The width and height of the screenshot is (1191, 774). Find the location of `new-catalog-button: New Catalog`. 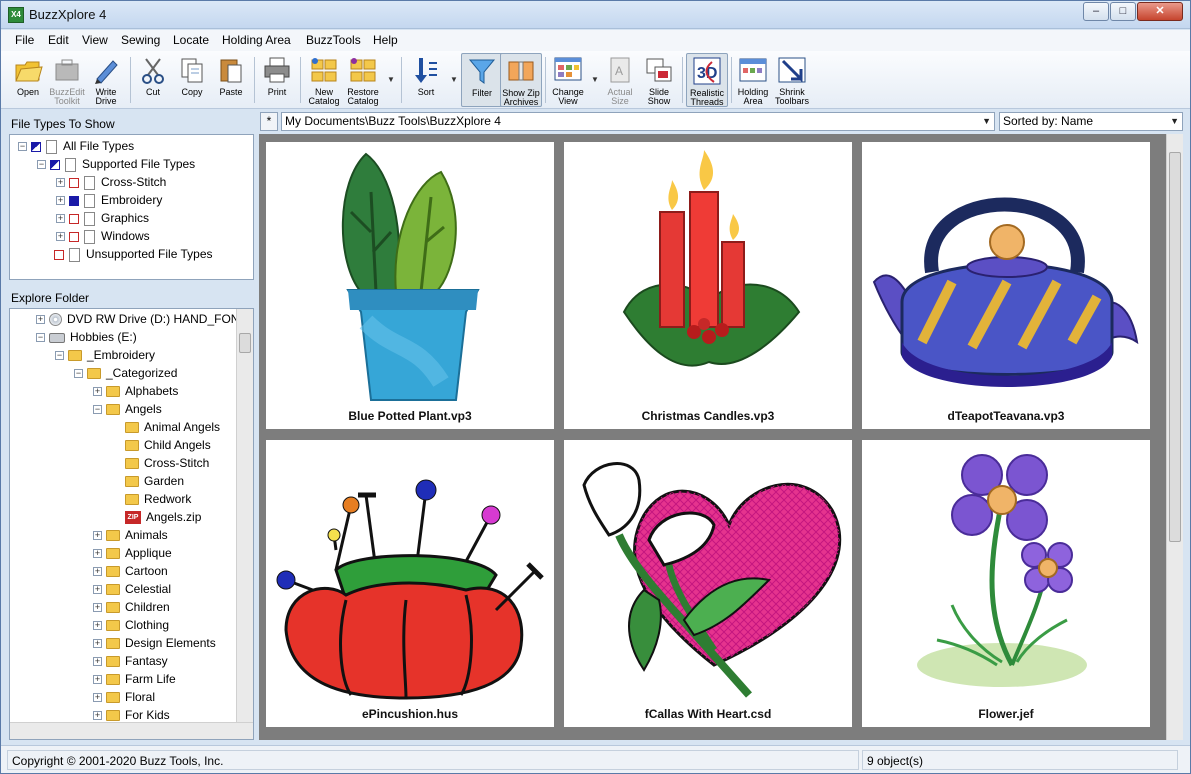

new-catalog-button: New Catalog is located at coordinates (324, 80).